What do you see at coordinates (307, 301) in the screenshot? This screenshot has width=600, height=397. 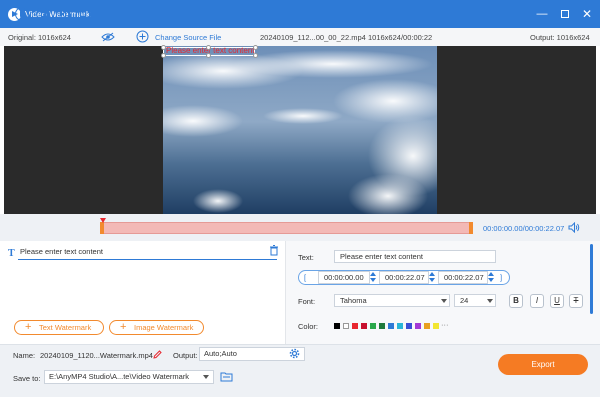 I see `font-label: Font:` at bounding box center [307, 301].